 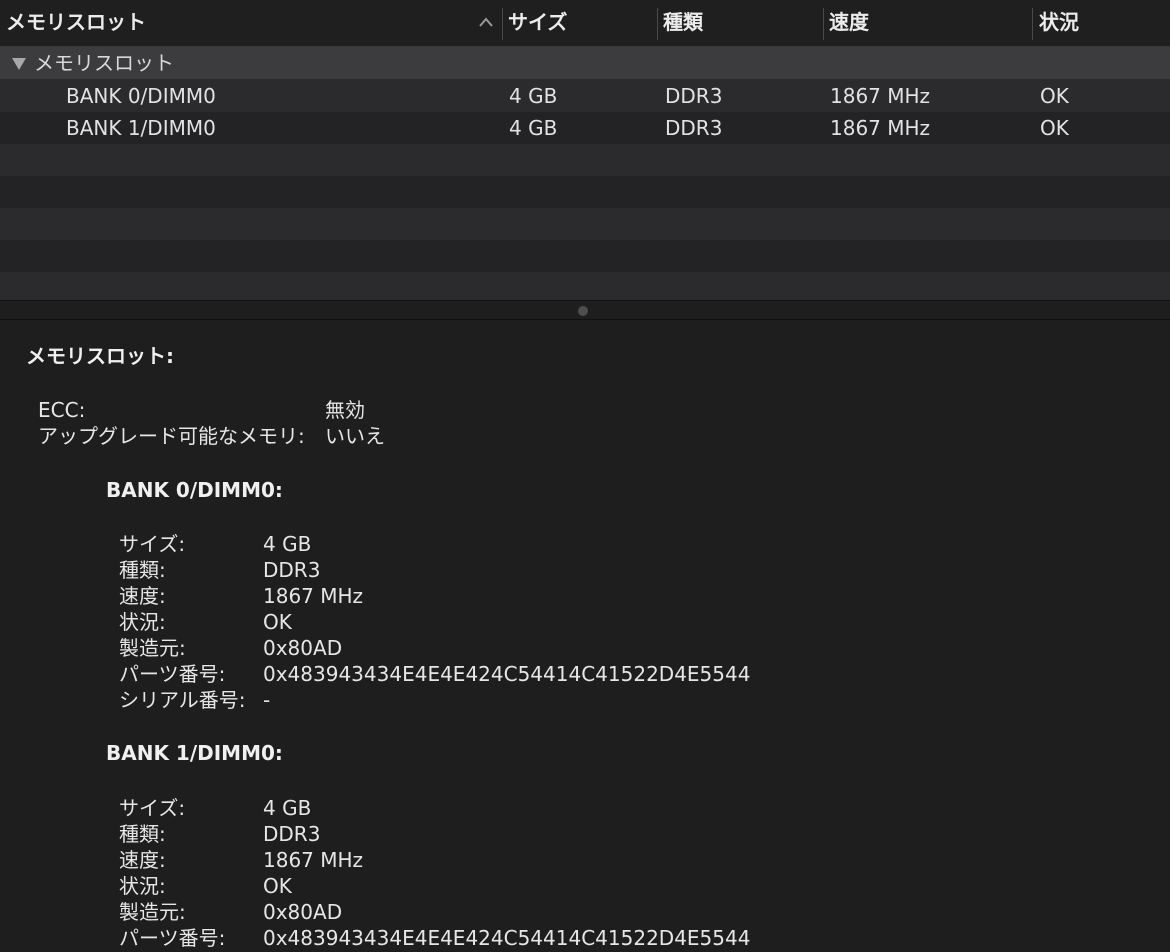 What do you see at coordinates (141, 96) in the screenshot?
I see `cell-name: BANK 0/DIMM0` at bounding box center [141, 96].